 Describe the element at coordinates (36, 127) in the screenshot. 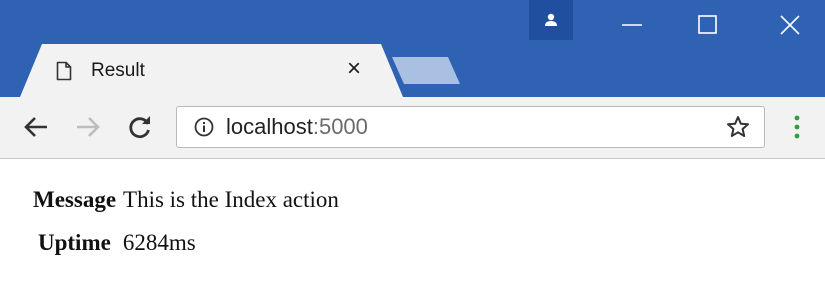

I see `arrow-left-icon` at that location.